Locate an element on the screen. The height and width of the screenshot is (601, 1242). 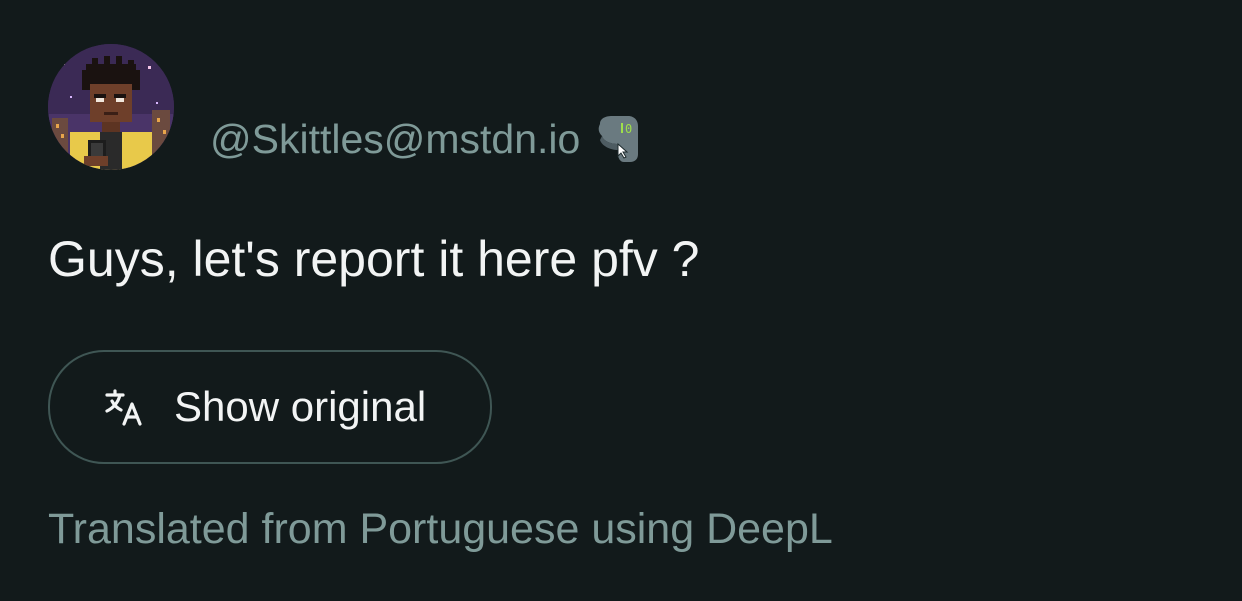
show-original-button: Show original is located at coordinates (270, 407).